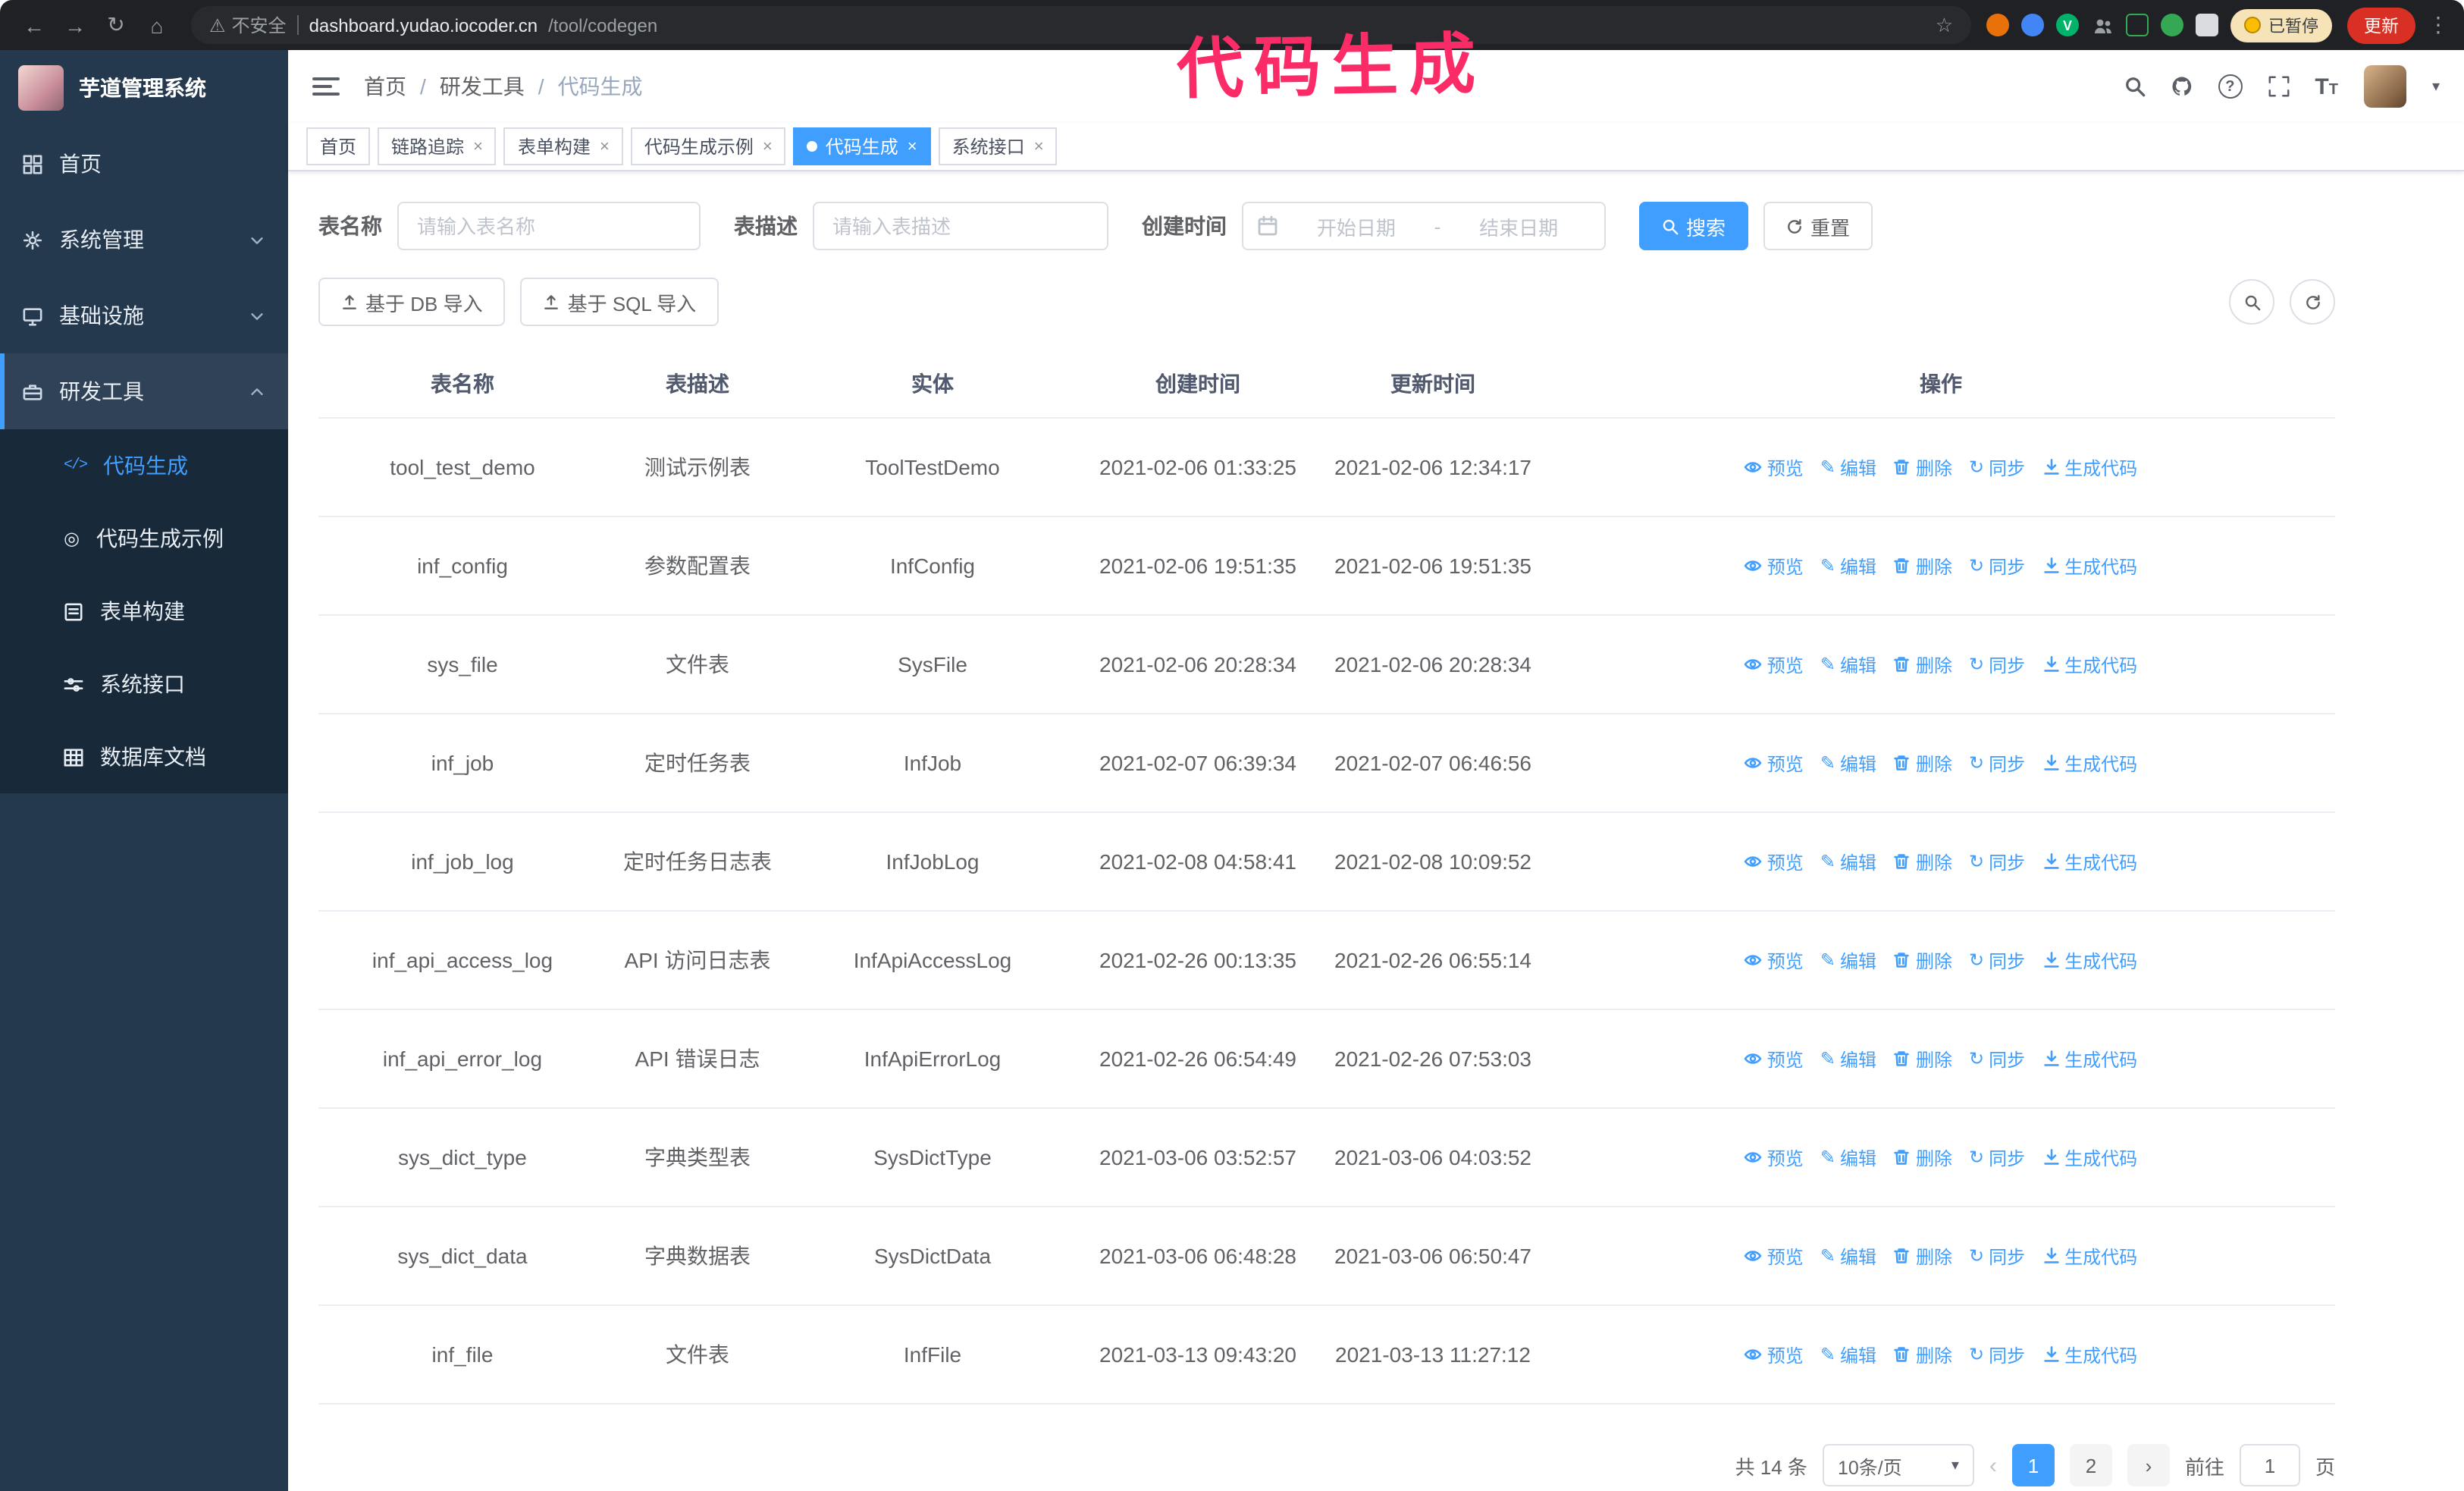 This screenshot has width=2464, height=1491. Describe the element at coordinates (1945, 25) in the screenshot. I see `bookmark-star-icon: ☆` at that location.